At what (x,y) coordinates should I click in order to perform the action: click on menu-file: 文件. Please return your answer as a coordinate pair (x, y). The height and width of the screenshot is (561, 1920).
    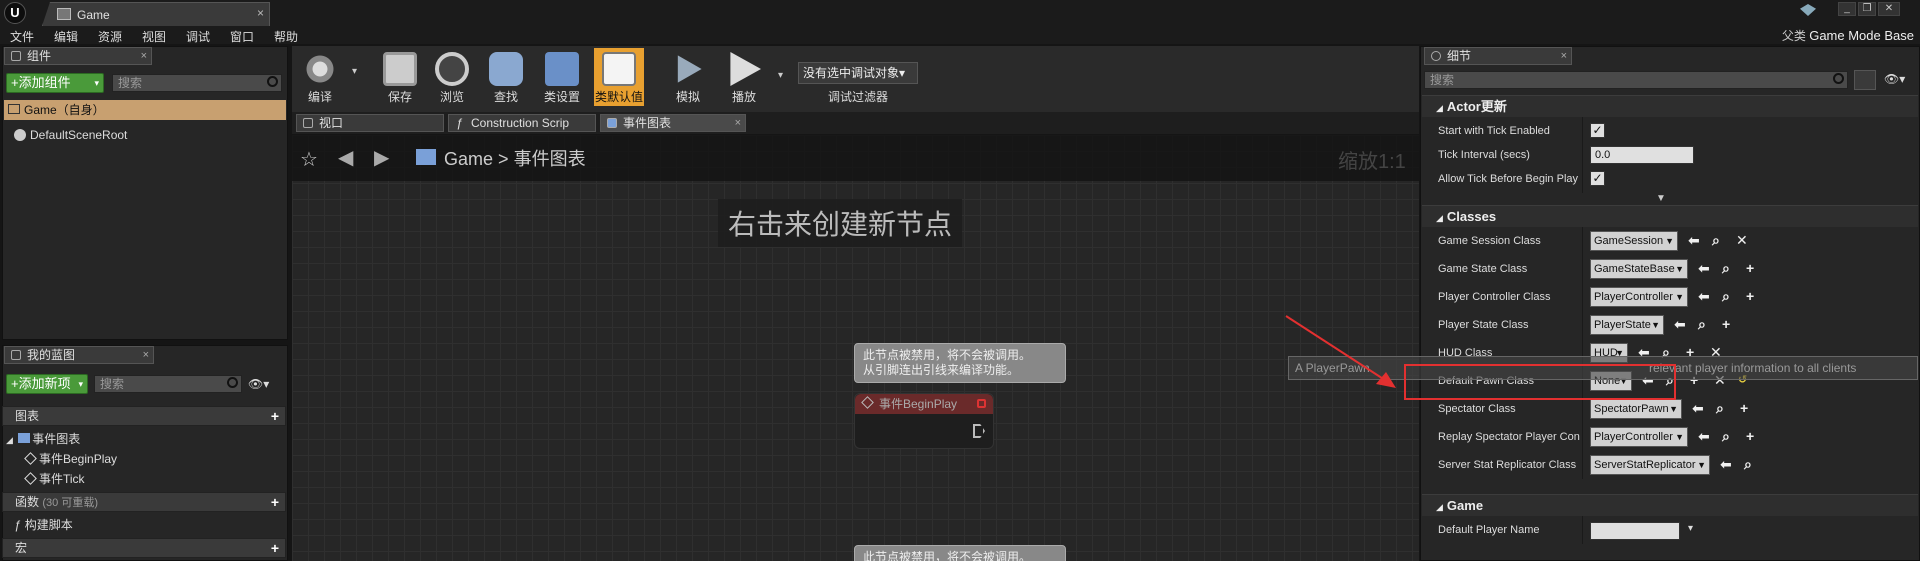
    Looking at the image, I should click on (22, 36).